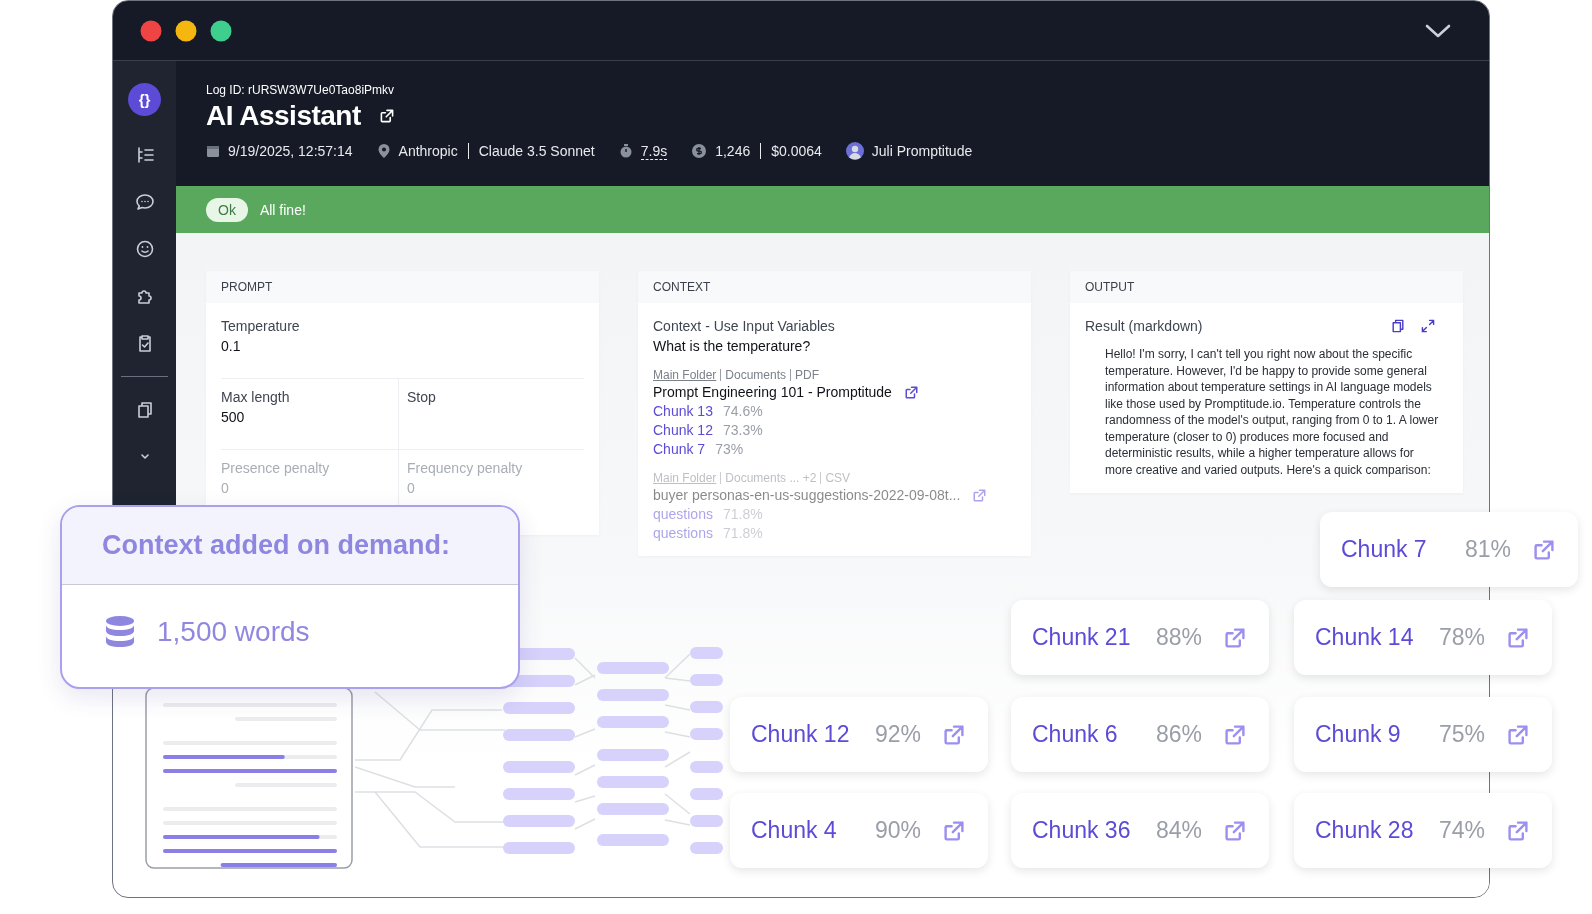  I want to click on chunk-score: 74%, so click(1463, 830).